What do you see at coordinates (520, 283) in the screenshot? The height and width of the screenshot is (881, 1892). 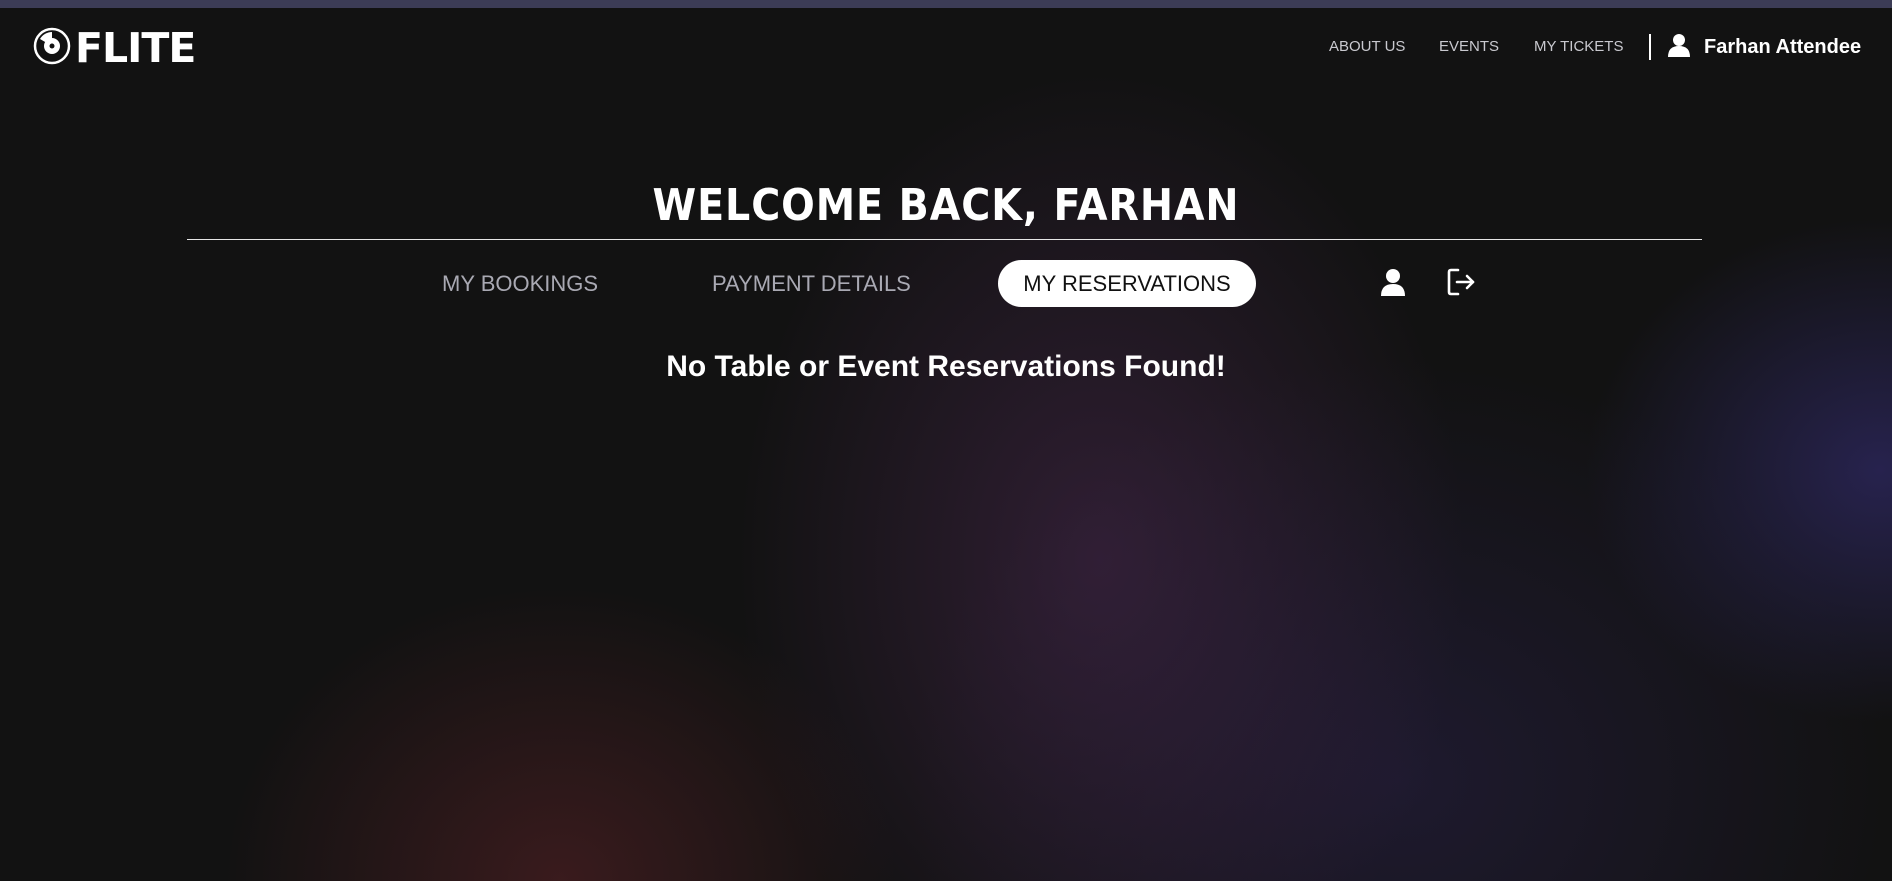 I see `tab-my-bookings: MY BOOKINGS` at bounding box center [520, 283].